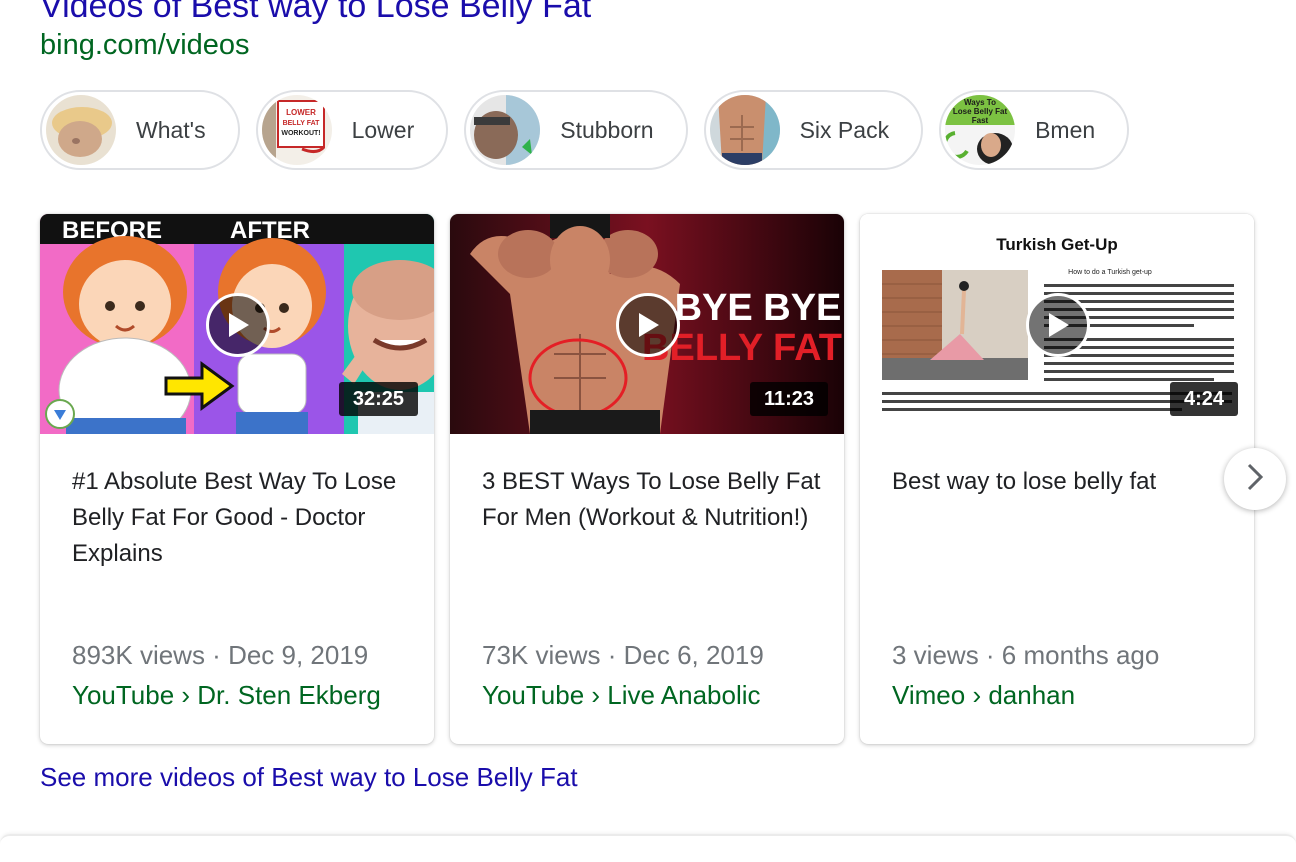  Describe the element at coordinates (301, 112) in the screenshot. I see `svg-text: LOWER` at that location.